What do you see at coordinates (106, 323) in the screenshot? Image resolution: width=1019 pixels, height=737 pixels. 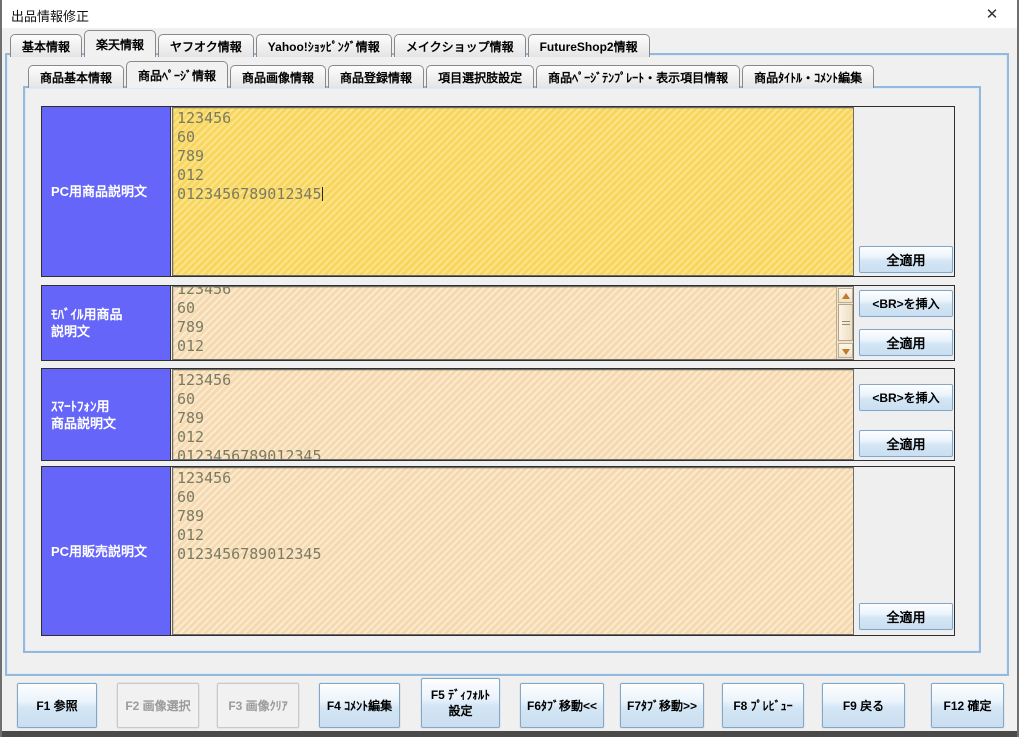 I see `mobile-product-description-label: ﾓﾊﾞｲﾙ用商品 説明文` at bounding box center [106, 323].